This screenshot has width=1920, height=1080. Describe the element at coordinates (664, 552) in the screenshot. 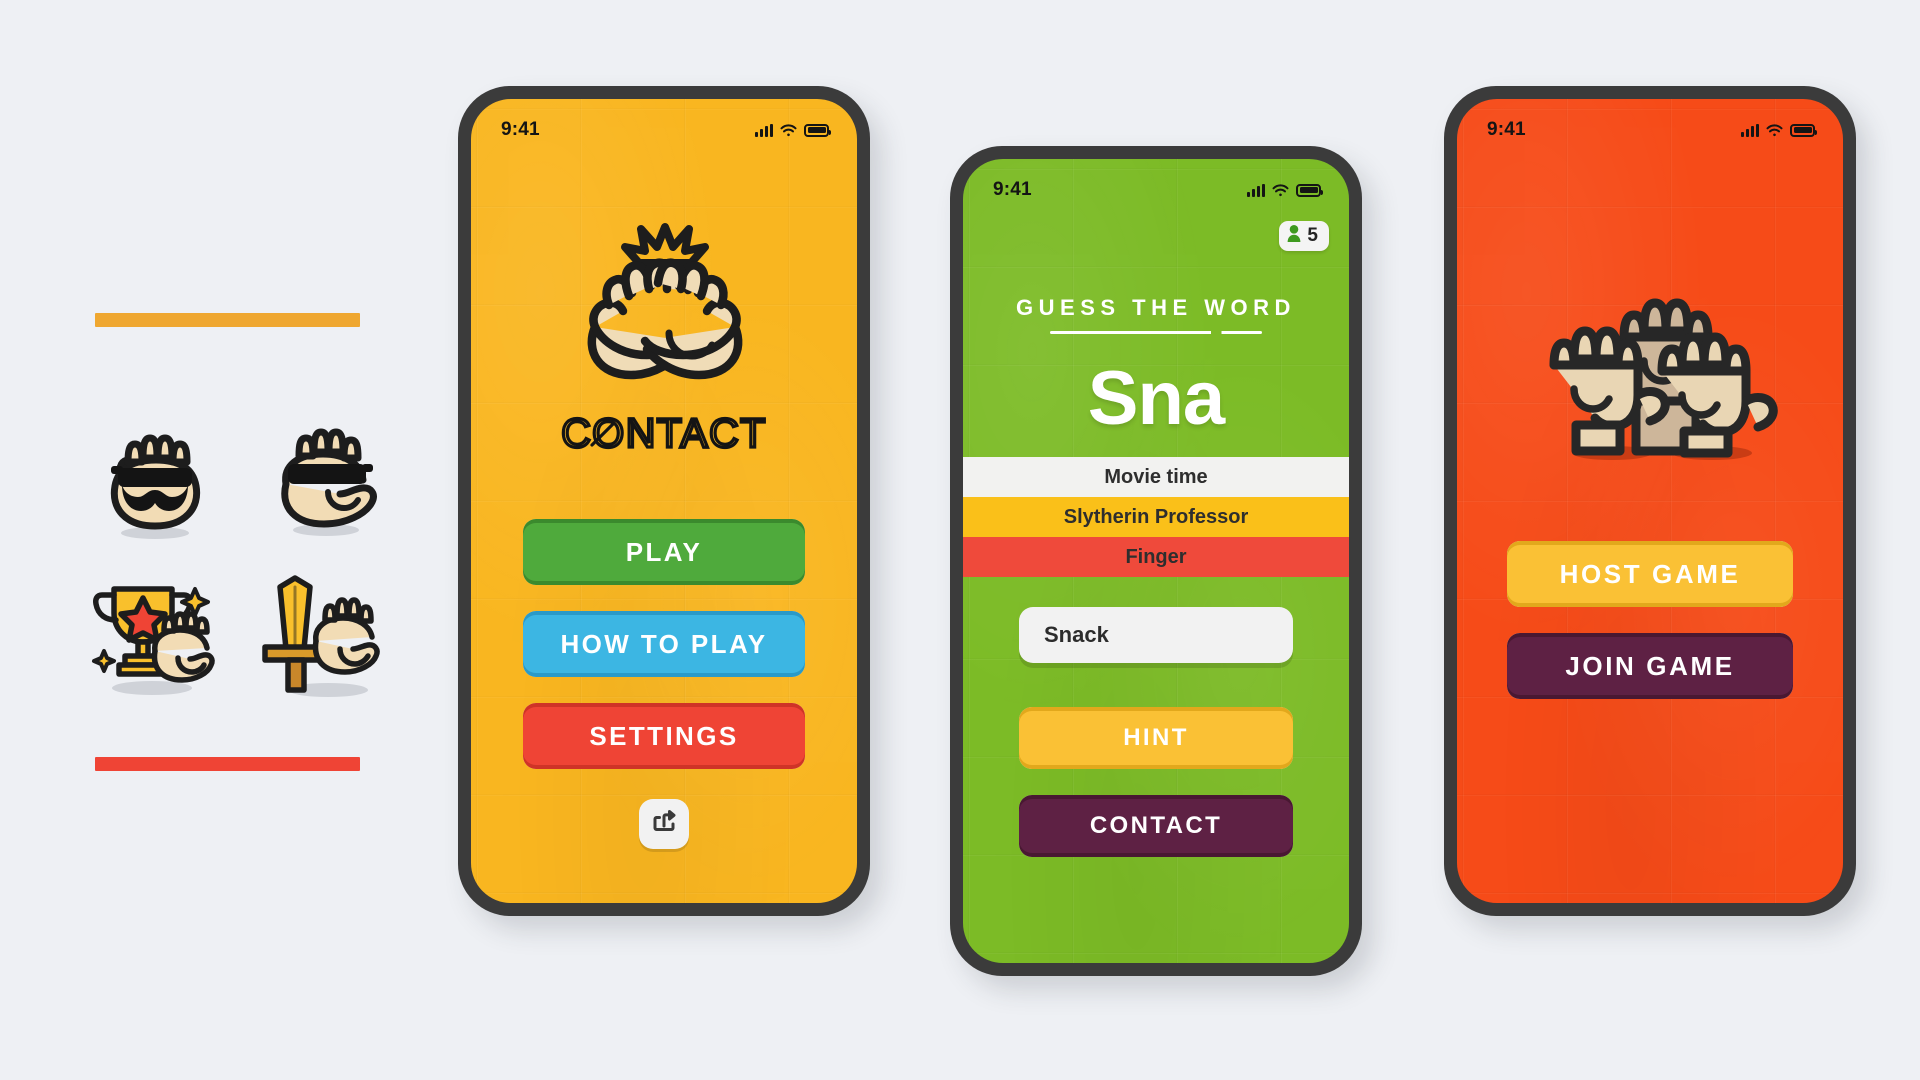

I see `play-button: PLAY` at that location.